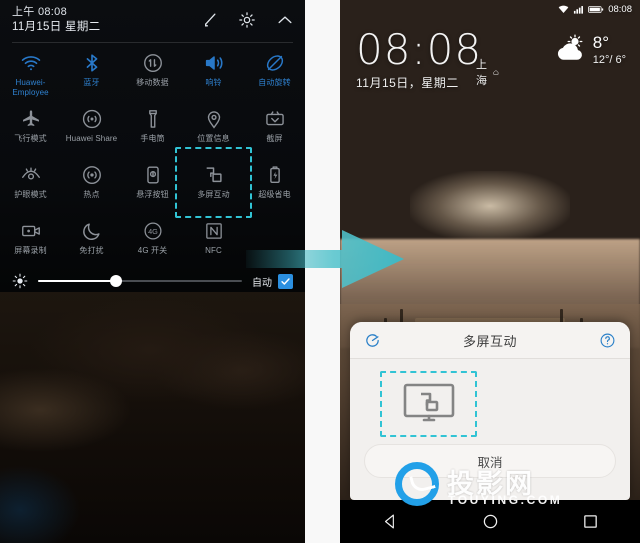 The image size is (640, 543). Describe the element at coordinates (152, 138) in the screenshot. I see `quick-toggle-label: 手电筒` at that location.